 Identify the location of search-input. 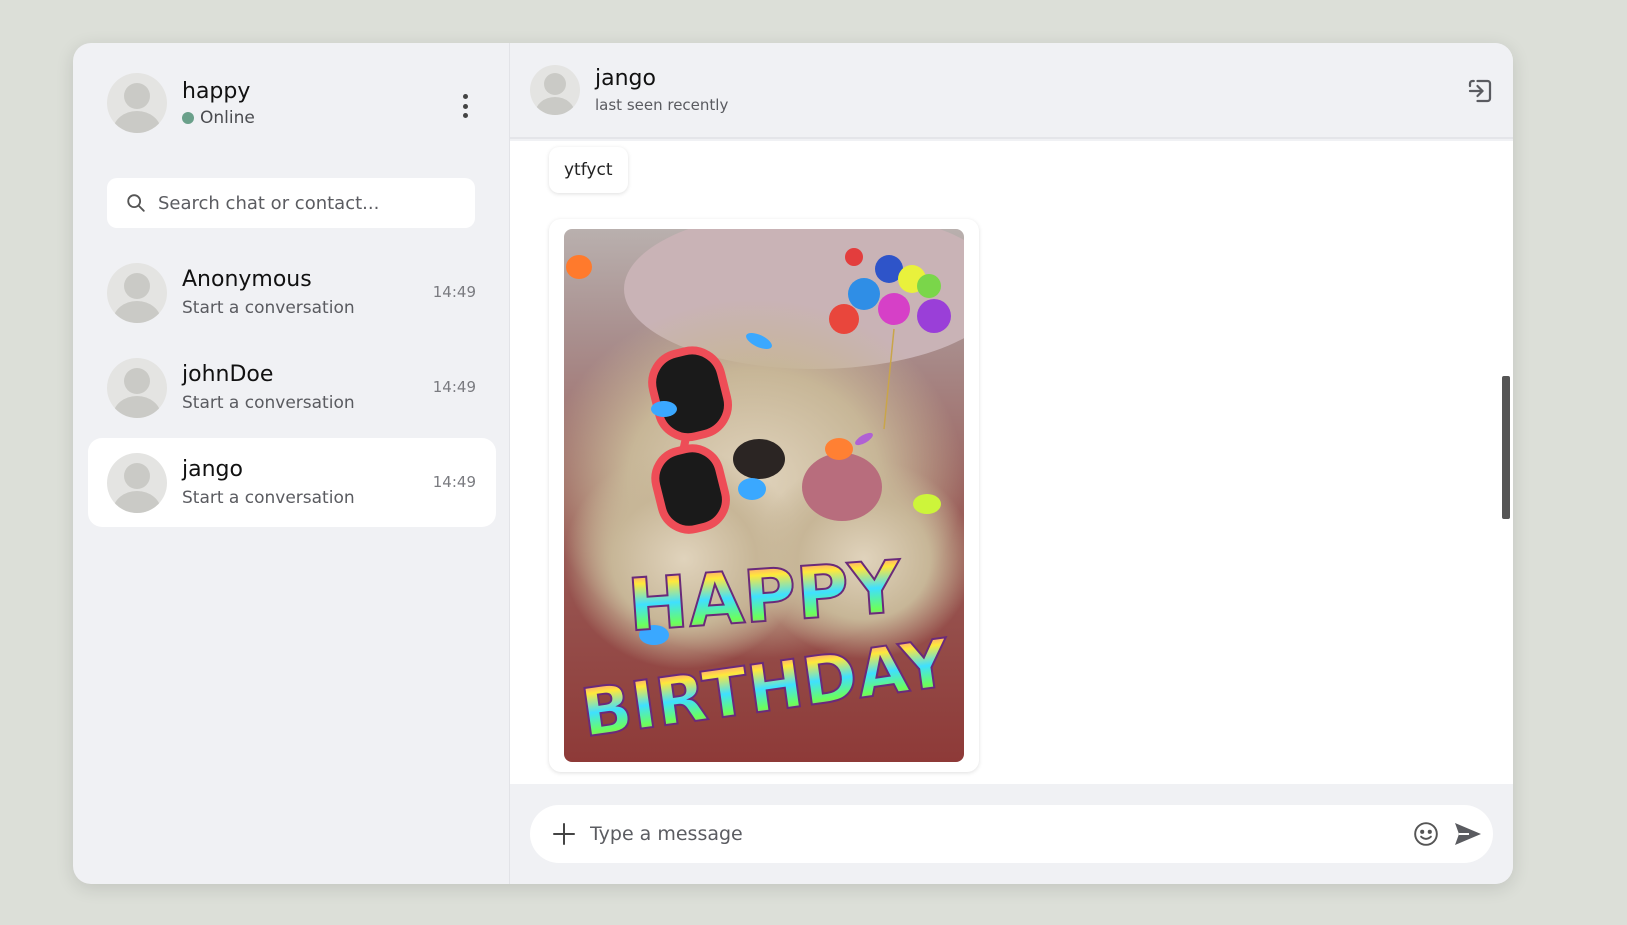
(308, 203).